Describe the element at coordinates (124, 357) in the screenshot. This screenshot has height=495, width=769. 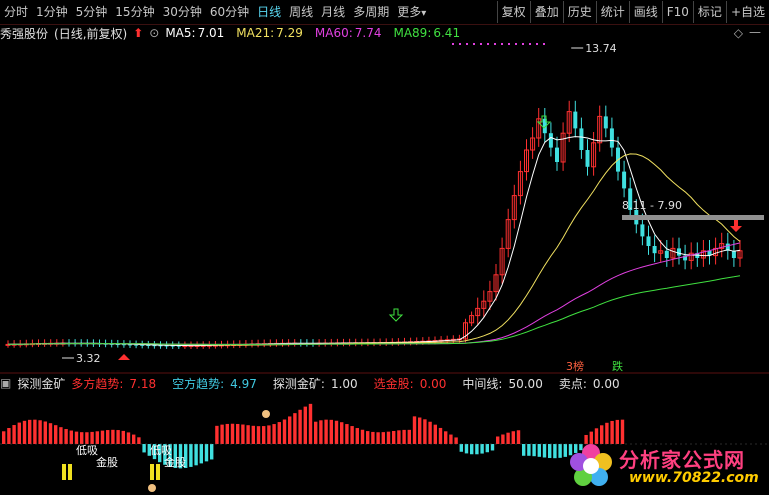
I see `up-triangle-icon` at that location.